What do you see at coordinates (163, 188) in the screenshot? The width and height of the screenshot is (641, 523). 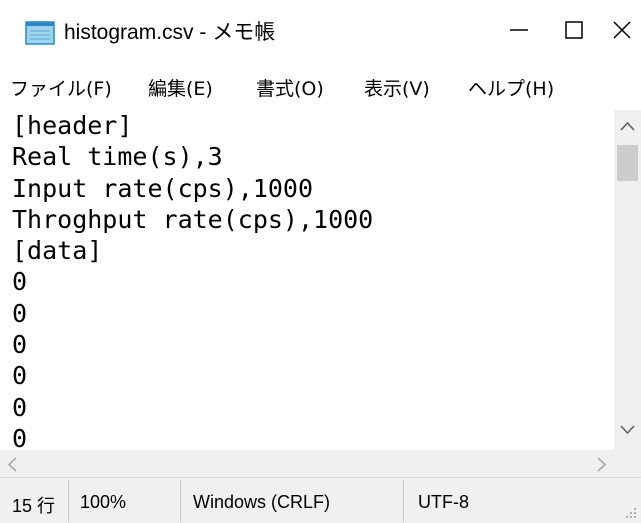 I see `editor-line: Input rate(cps),1000` at bounding box center [163, 188].